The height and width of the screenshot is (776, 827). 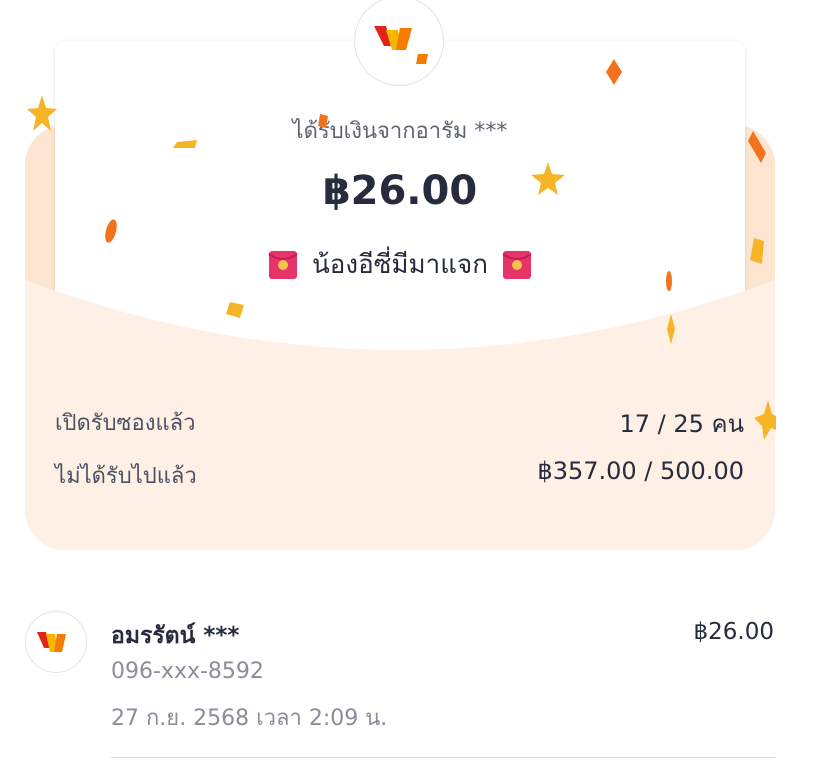 I want to click on recipient-time: 27 ก.ย. 2568 เวลา 2:09 น., so click(x=249, y=718).